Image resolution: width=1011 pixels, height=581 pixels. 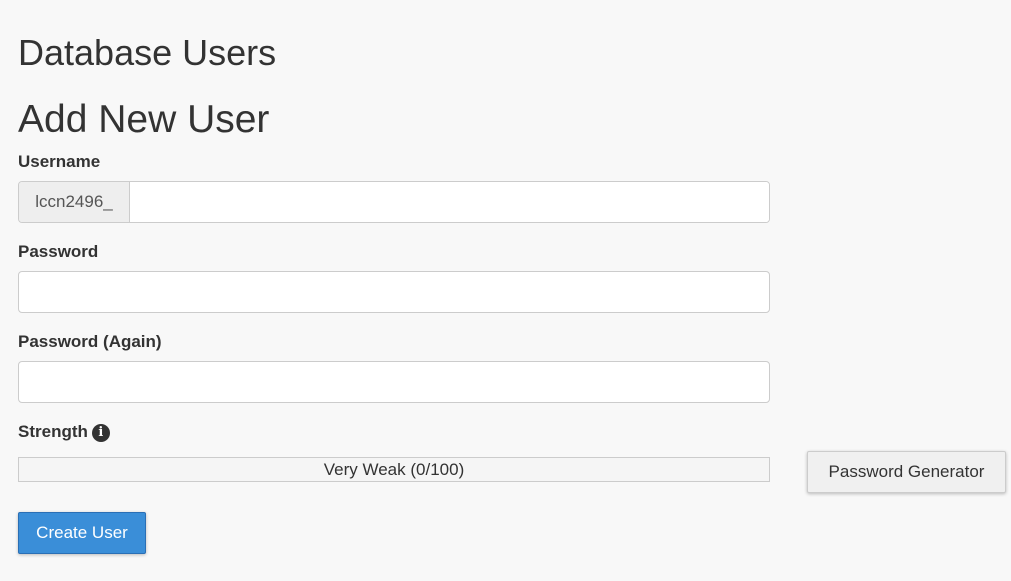 I want to click on password-again-input, so click(x=394, y=382).